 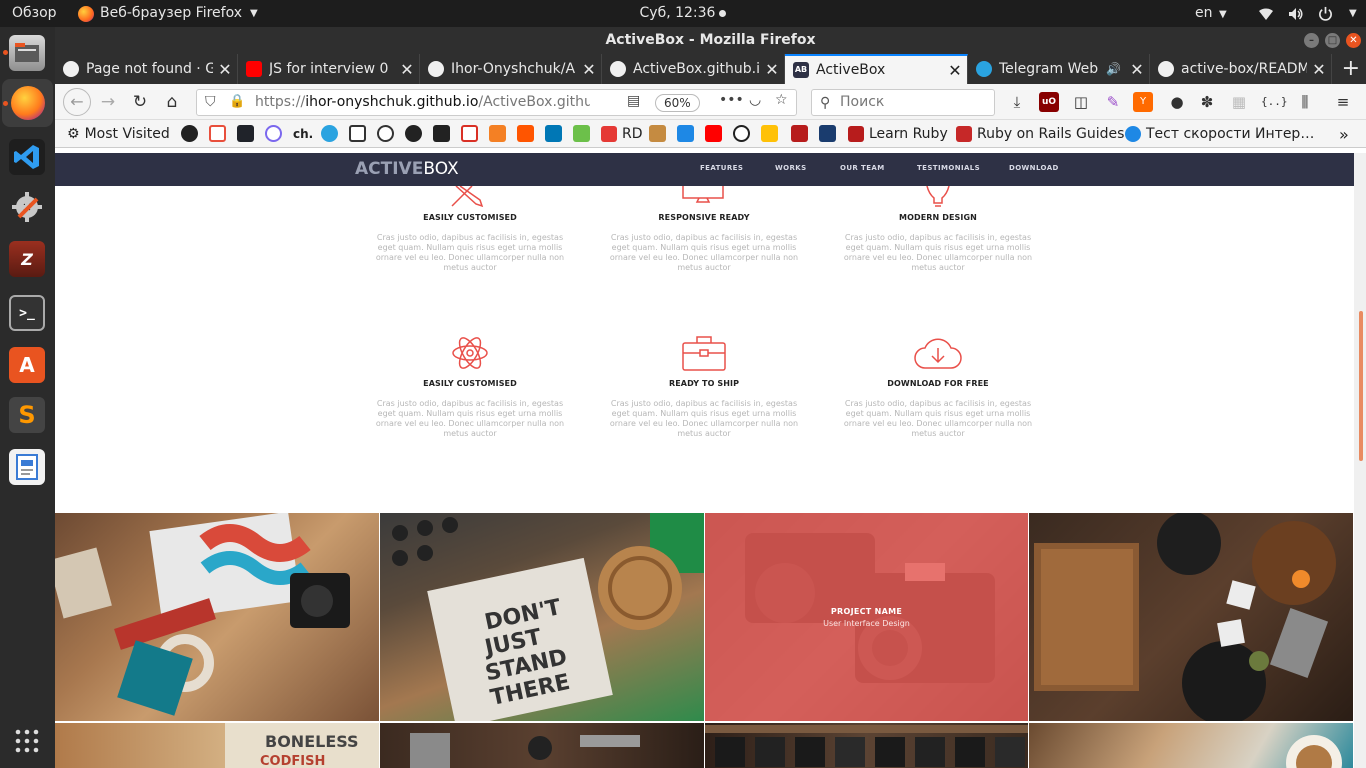 What do you see at coordinates (755, 100) in the screenshot?
I see `pocket-icon: ◡` at bounding box center [755, 100].